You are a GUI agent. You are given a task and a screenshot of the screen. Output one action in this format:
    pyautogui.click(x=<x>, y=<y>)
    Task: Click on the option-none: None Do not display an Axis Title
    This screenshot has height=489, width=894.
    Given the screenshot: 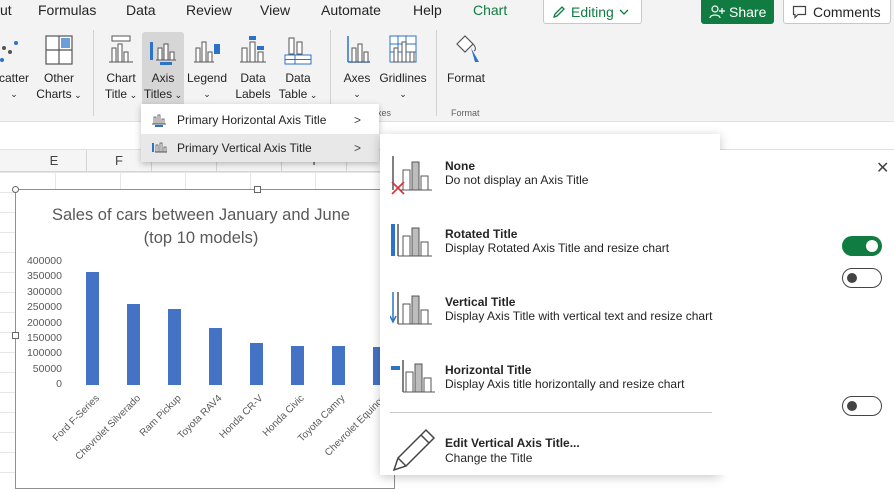 What is the action you would take?
    pyautogui.click(x=550, y=184)
    